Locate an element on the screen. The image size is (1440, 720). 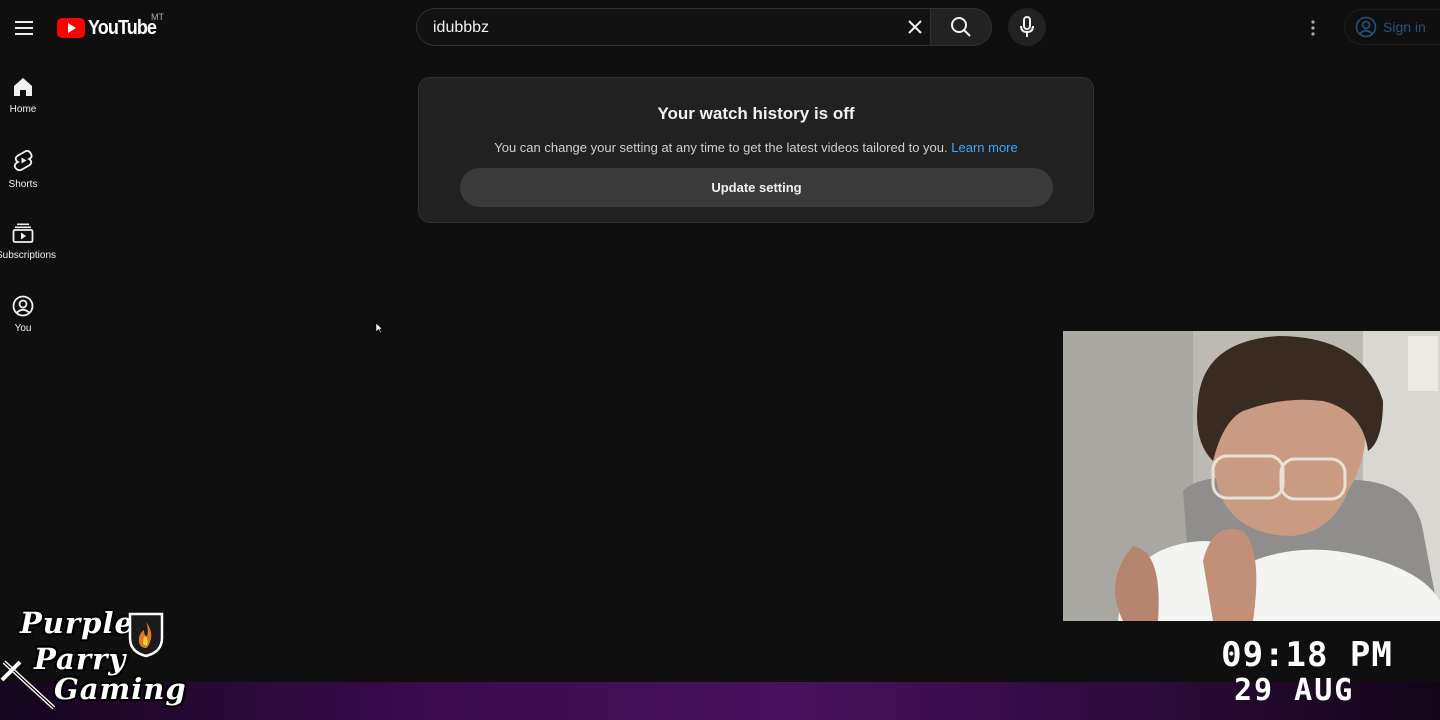
webcam-person-image is located at coordinates (1251, 476).